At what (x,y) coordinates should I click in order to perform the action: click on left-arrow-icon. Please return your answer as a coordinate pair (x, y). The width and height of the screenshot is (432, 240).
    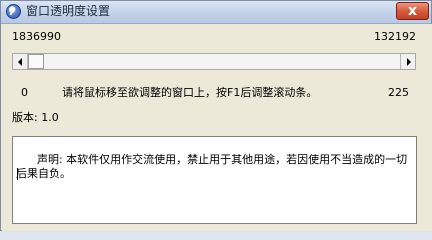
    Looking at the image, I should click on (20, 62).